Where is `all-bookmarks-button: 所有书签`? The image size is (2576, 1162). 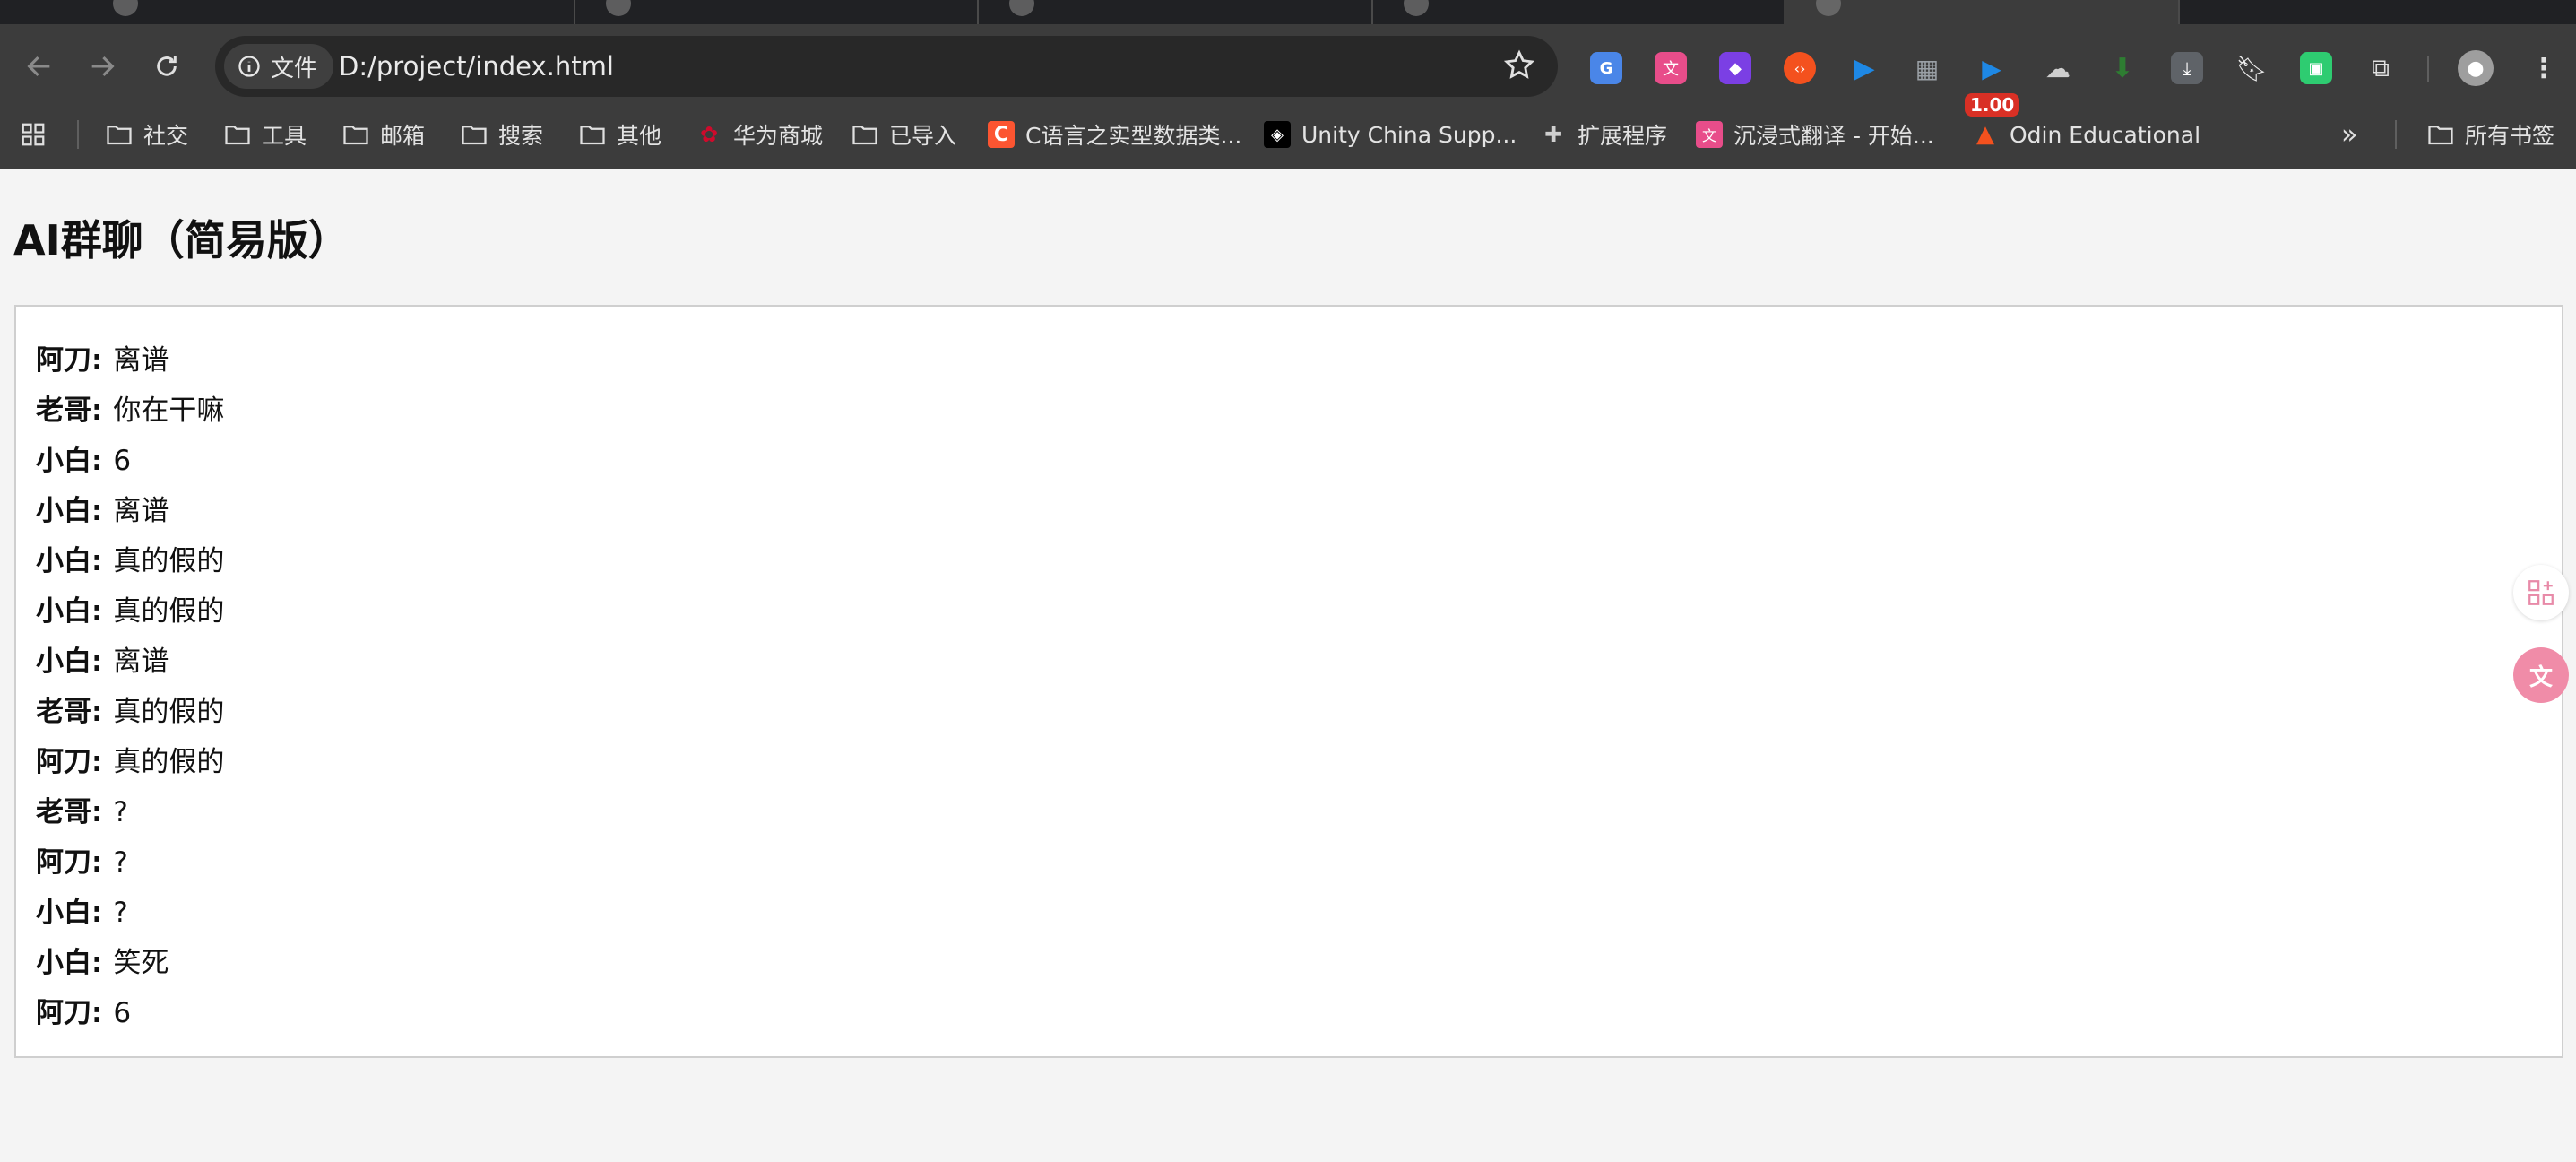 all-bookmarks-button: 所有书签 is located at coordinates (2490, 134).